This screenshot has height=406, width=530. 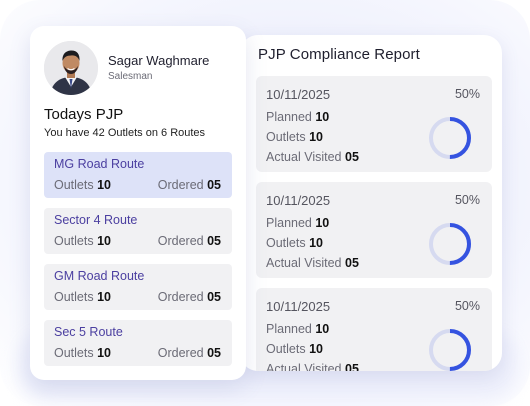 What do you see at coordinates (99, 276) in the screenshot?
I see `route-name: GM Road Route` at bounding box center [99, 276].